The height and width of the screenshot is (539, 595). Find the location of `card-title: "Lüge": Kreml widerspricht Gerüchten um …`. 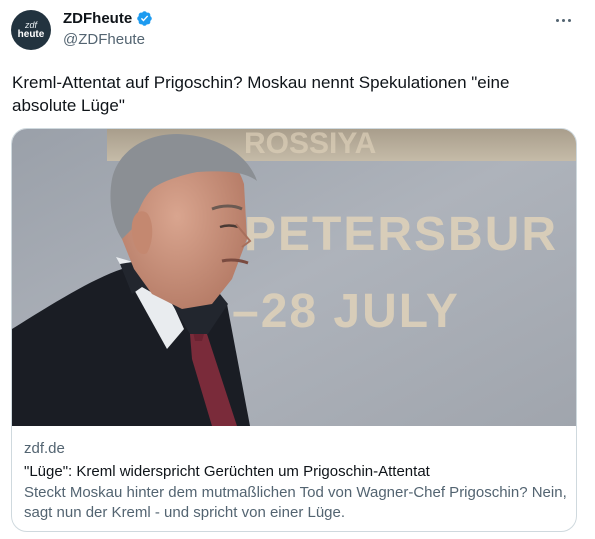

card-title: "Lüge": Kreml widerspricht Gerüchten um … is located at coordinates (227, 471).